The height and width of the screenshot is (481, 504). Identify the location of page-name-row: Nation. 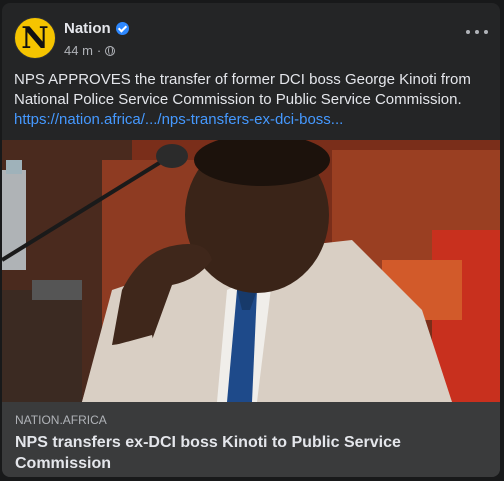
(96, 28).